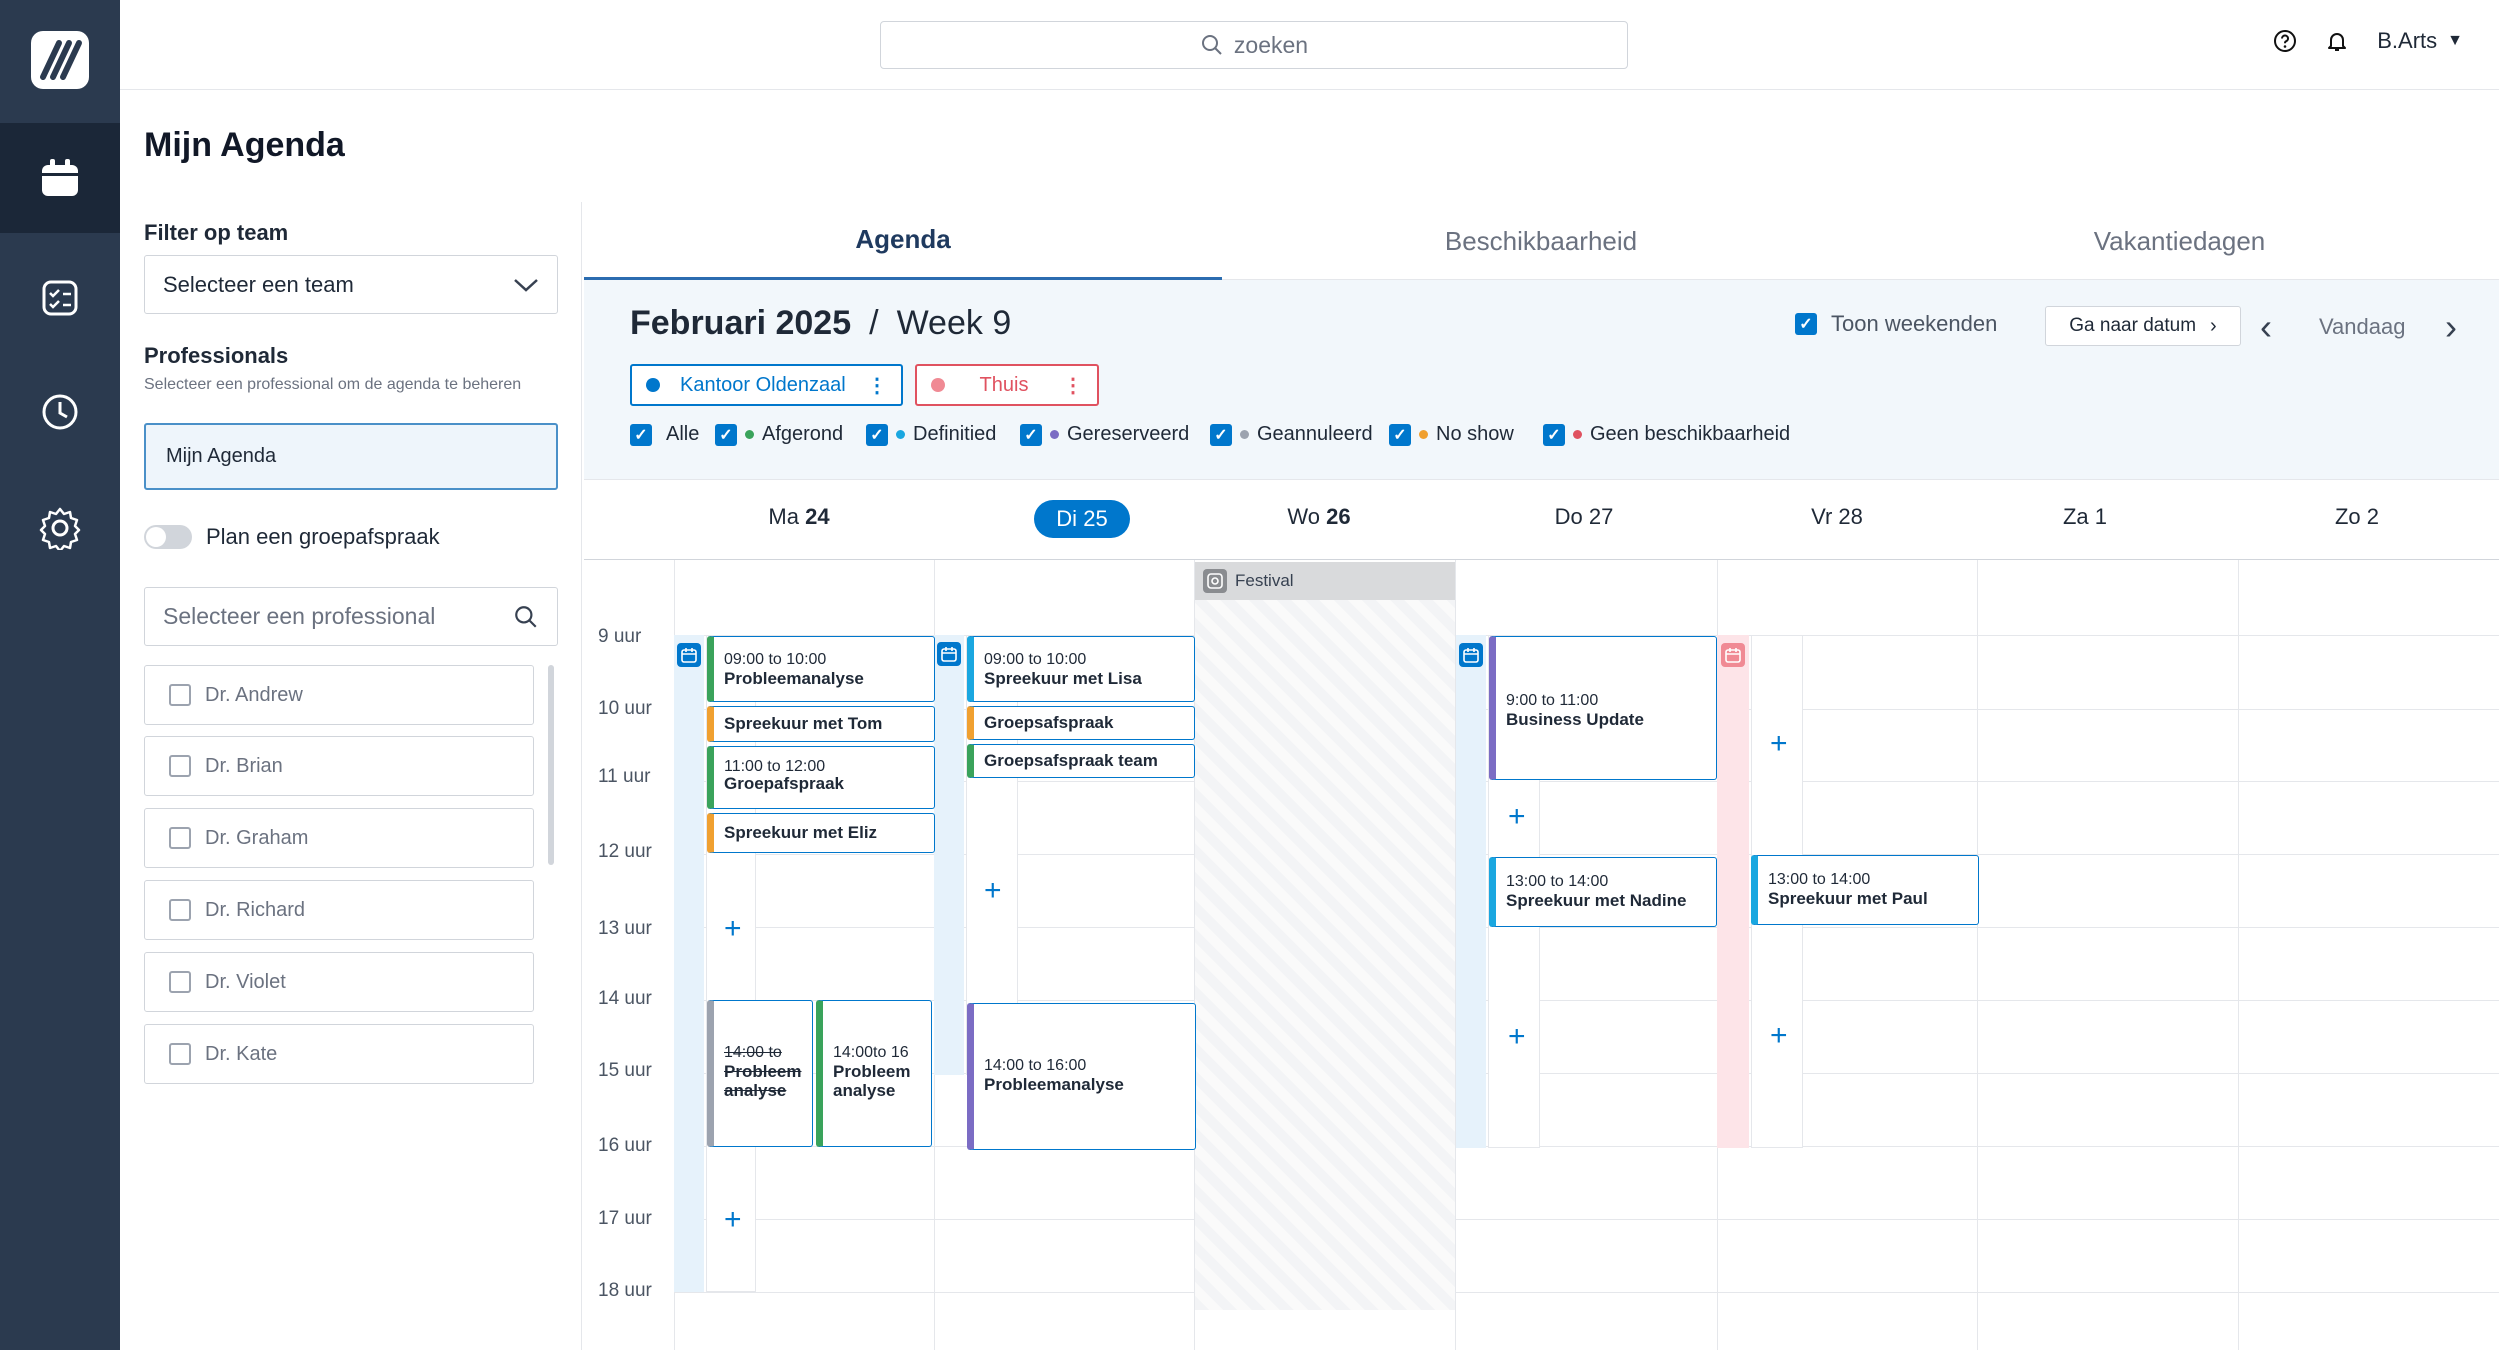  I want to click on user-menu: B.Arts ▼, so click(2420, 41).